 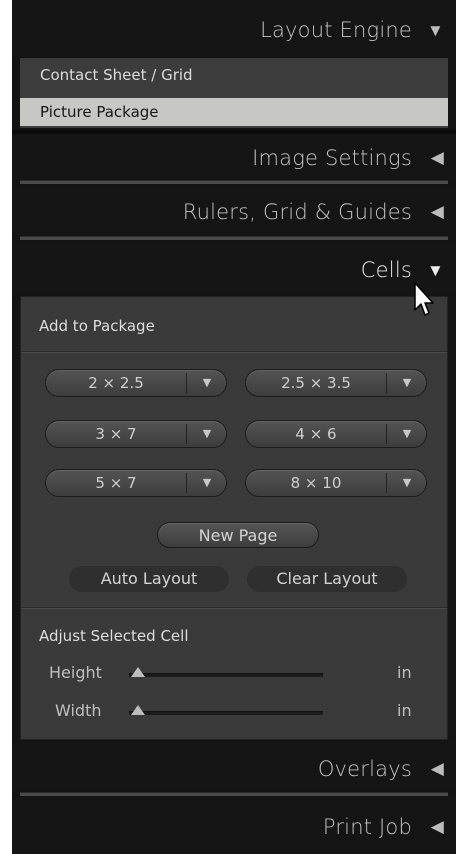 I want to click on size-button-4x6: 4 × 6 ▼, so click(x=336, y=434).